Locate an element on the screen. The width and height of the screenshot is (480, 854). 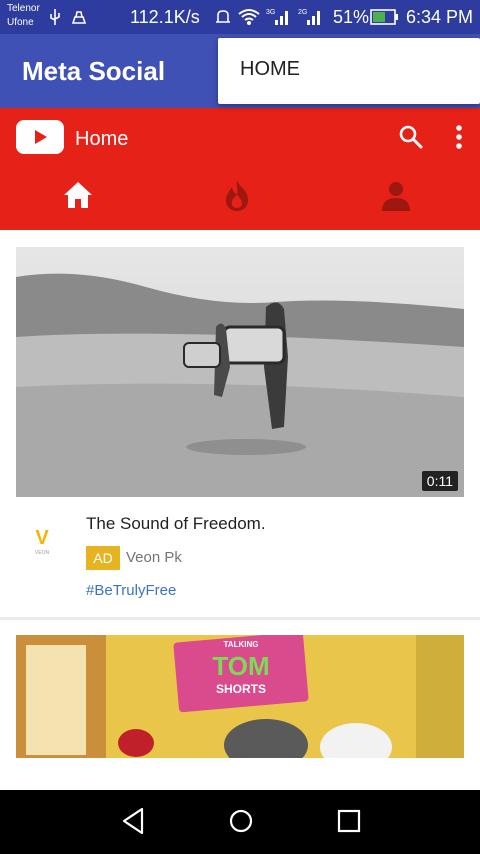
youtube-header: Home is located at coordinates (240, 169).